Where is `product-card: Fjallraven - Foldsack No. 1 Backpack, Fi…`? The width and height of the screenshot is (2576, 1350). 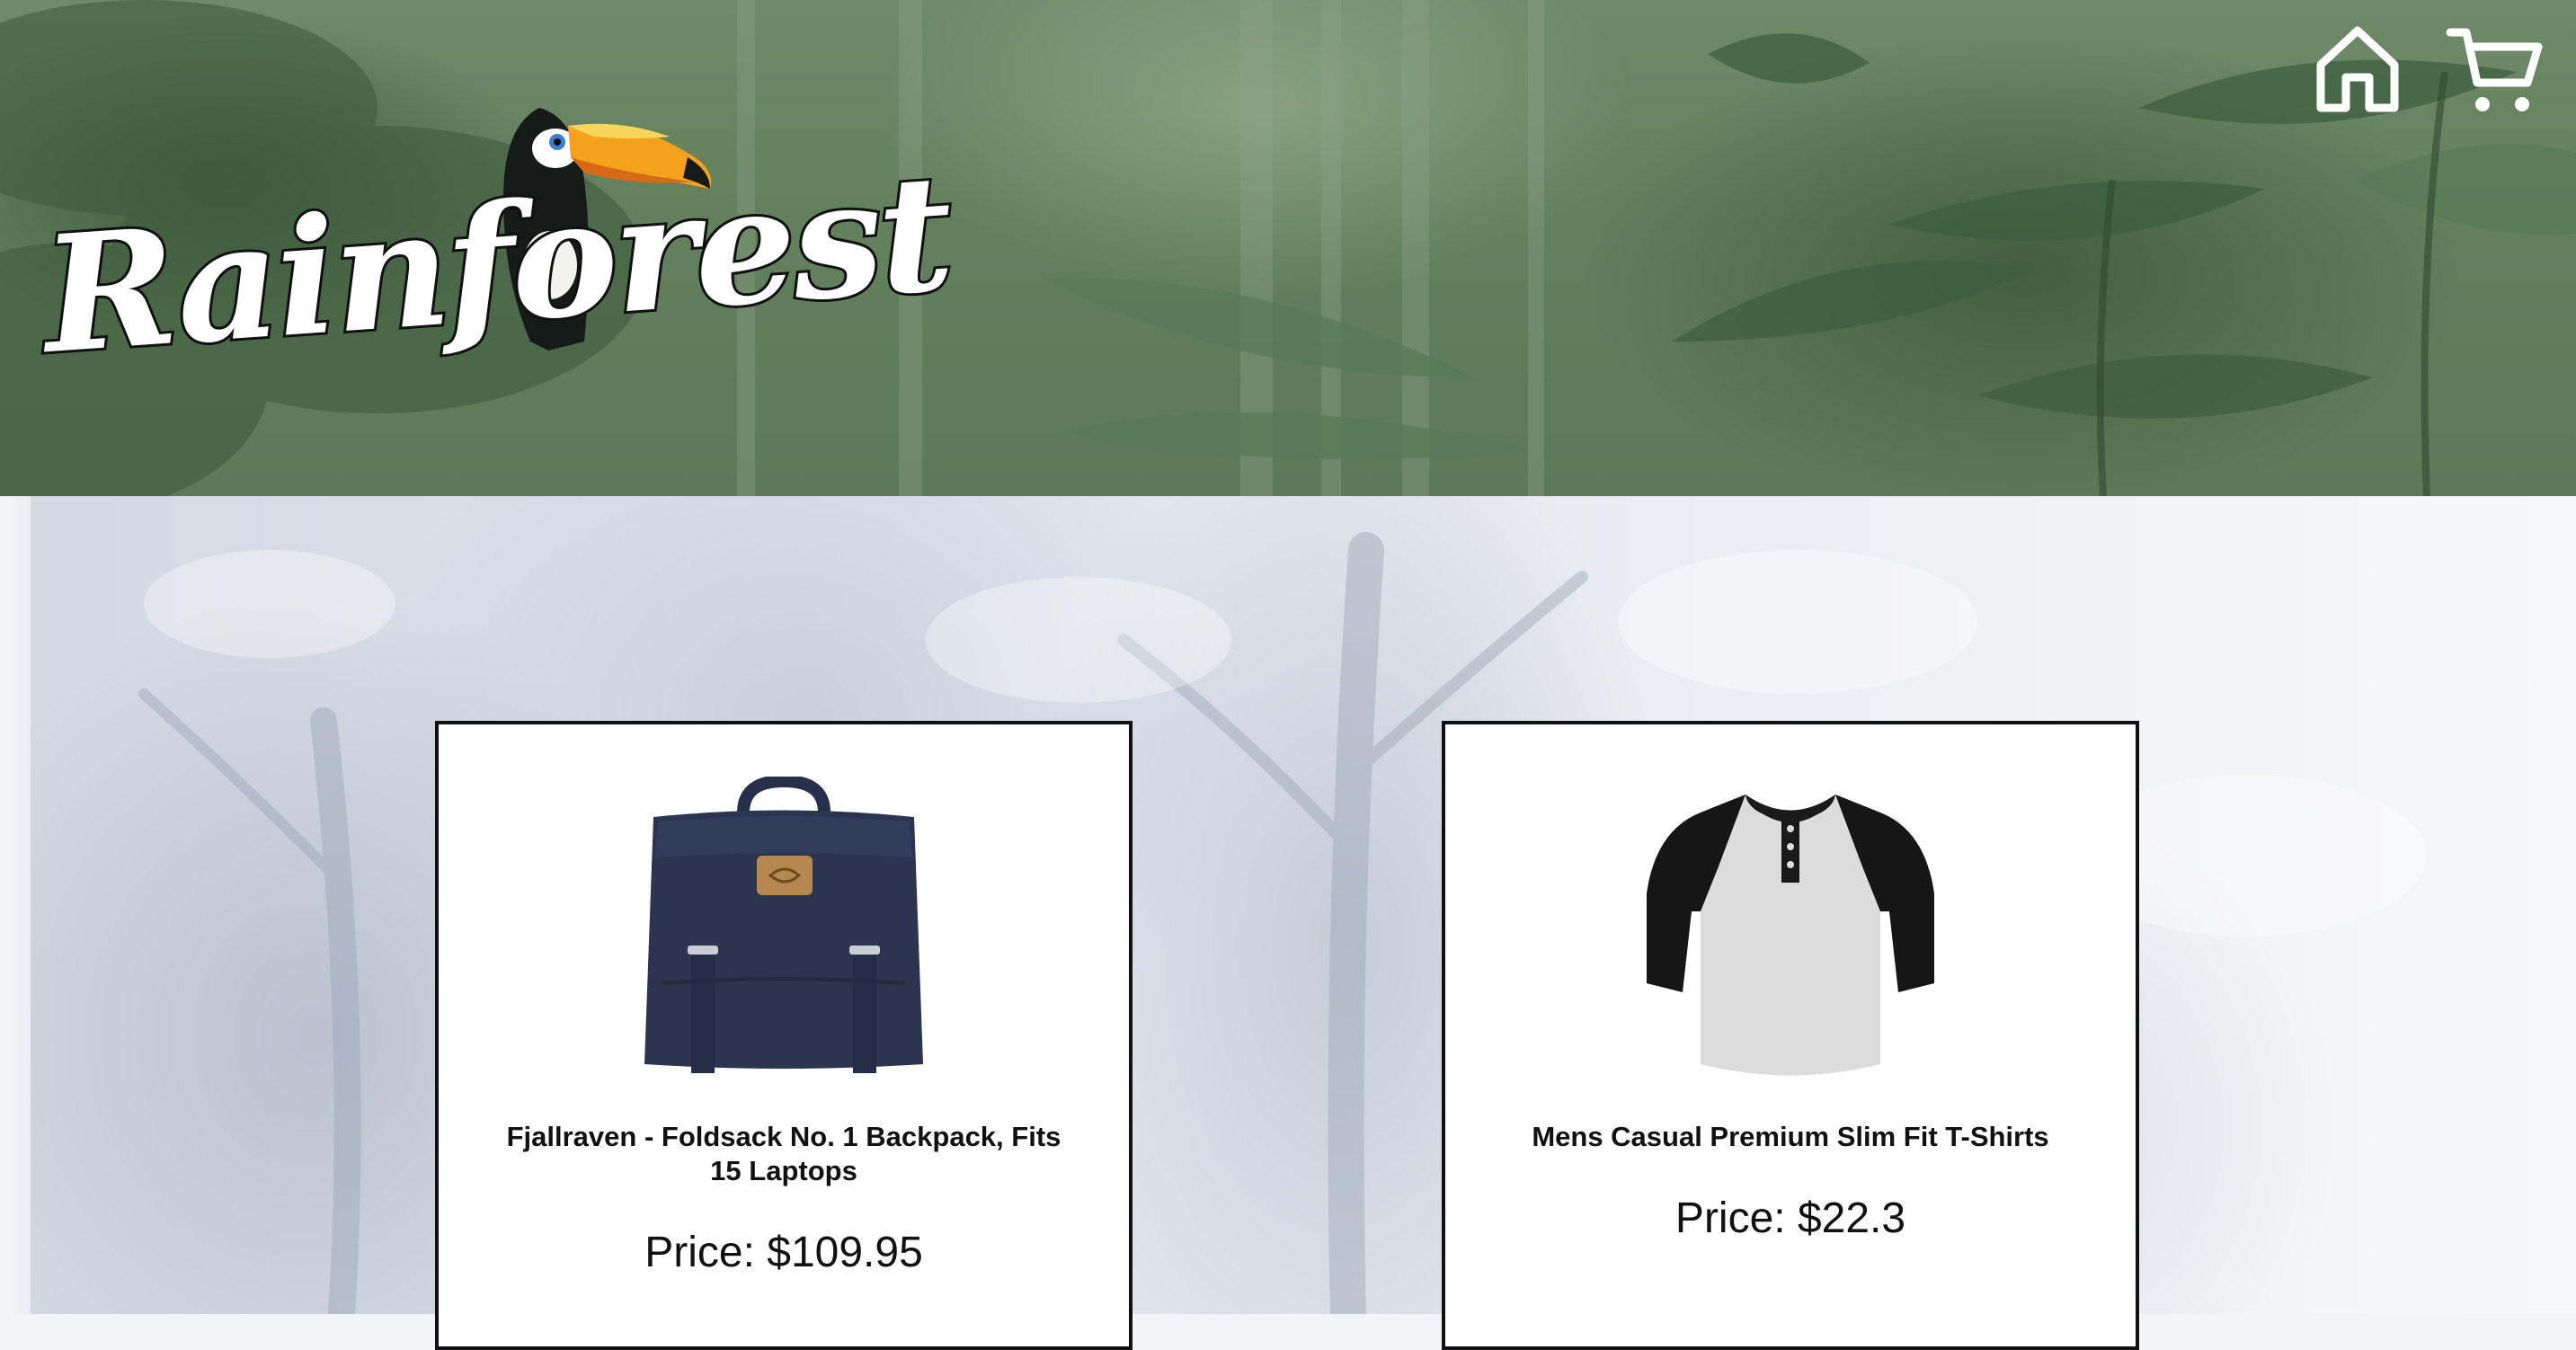
product-card: Fjallraven - Foldsack No. 1 Backpack, Fi… is located at coordinates (784, 1035).